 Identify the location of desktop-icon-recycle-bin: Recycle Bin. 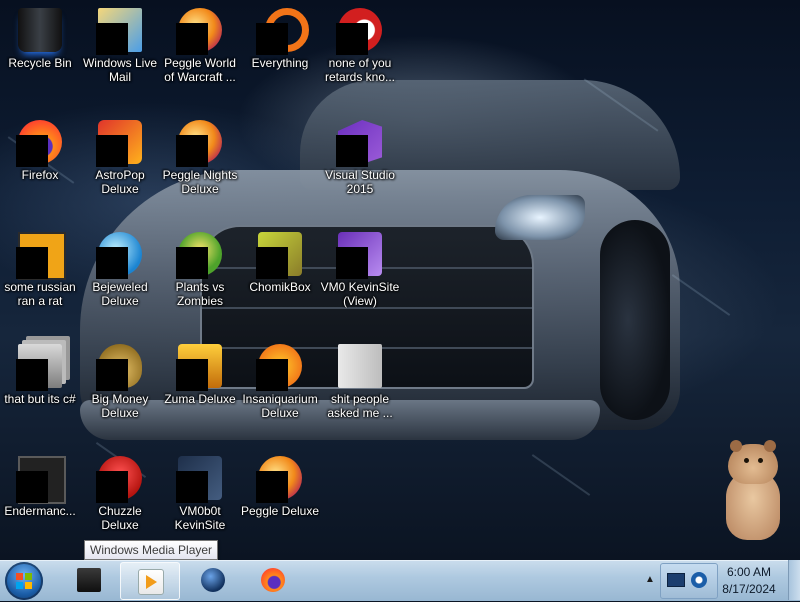
(40, 50).